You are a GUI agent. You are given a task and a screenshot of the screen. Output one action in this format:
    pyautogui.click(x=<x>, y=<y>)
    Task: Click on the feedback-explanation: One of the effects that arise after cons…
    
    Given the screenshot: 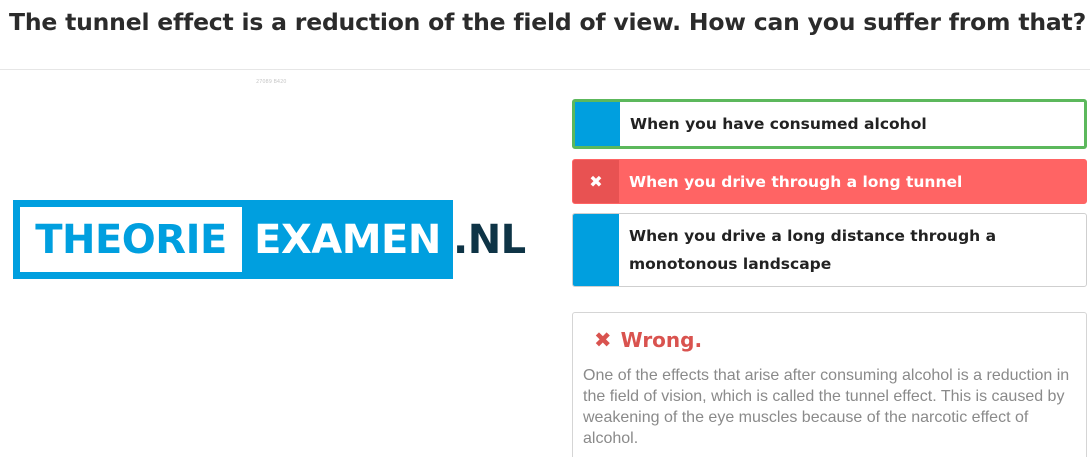 What is the action you would take?
    pyautogui.click(x=826, y=407)
    